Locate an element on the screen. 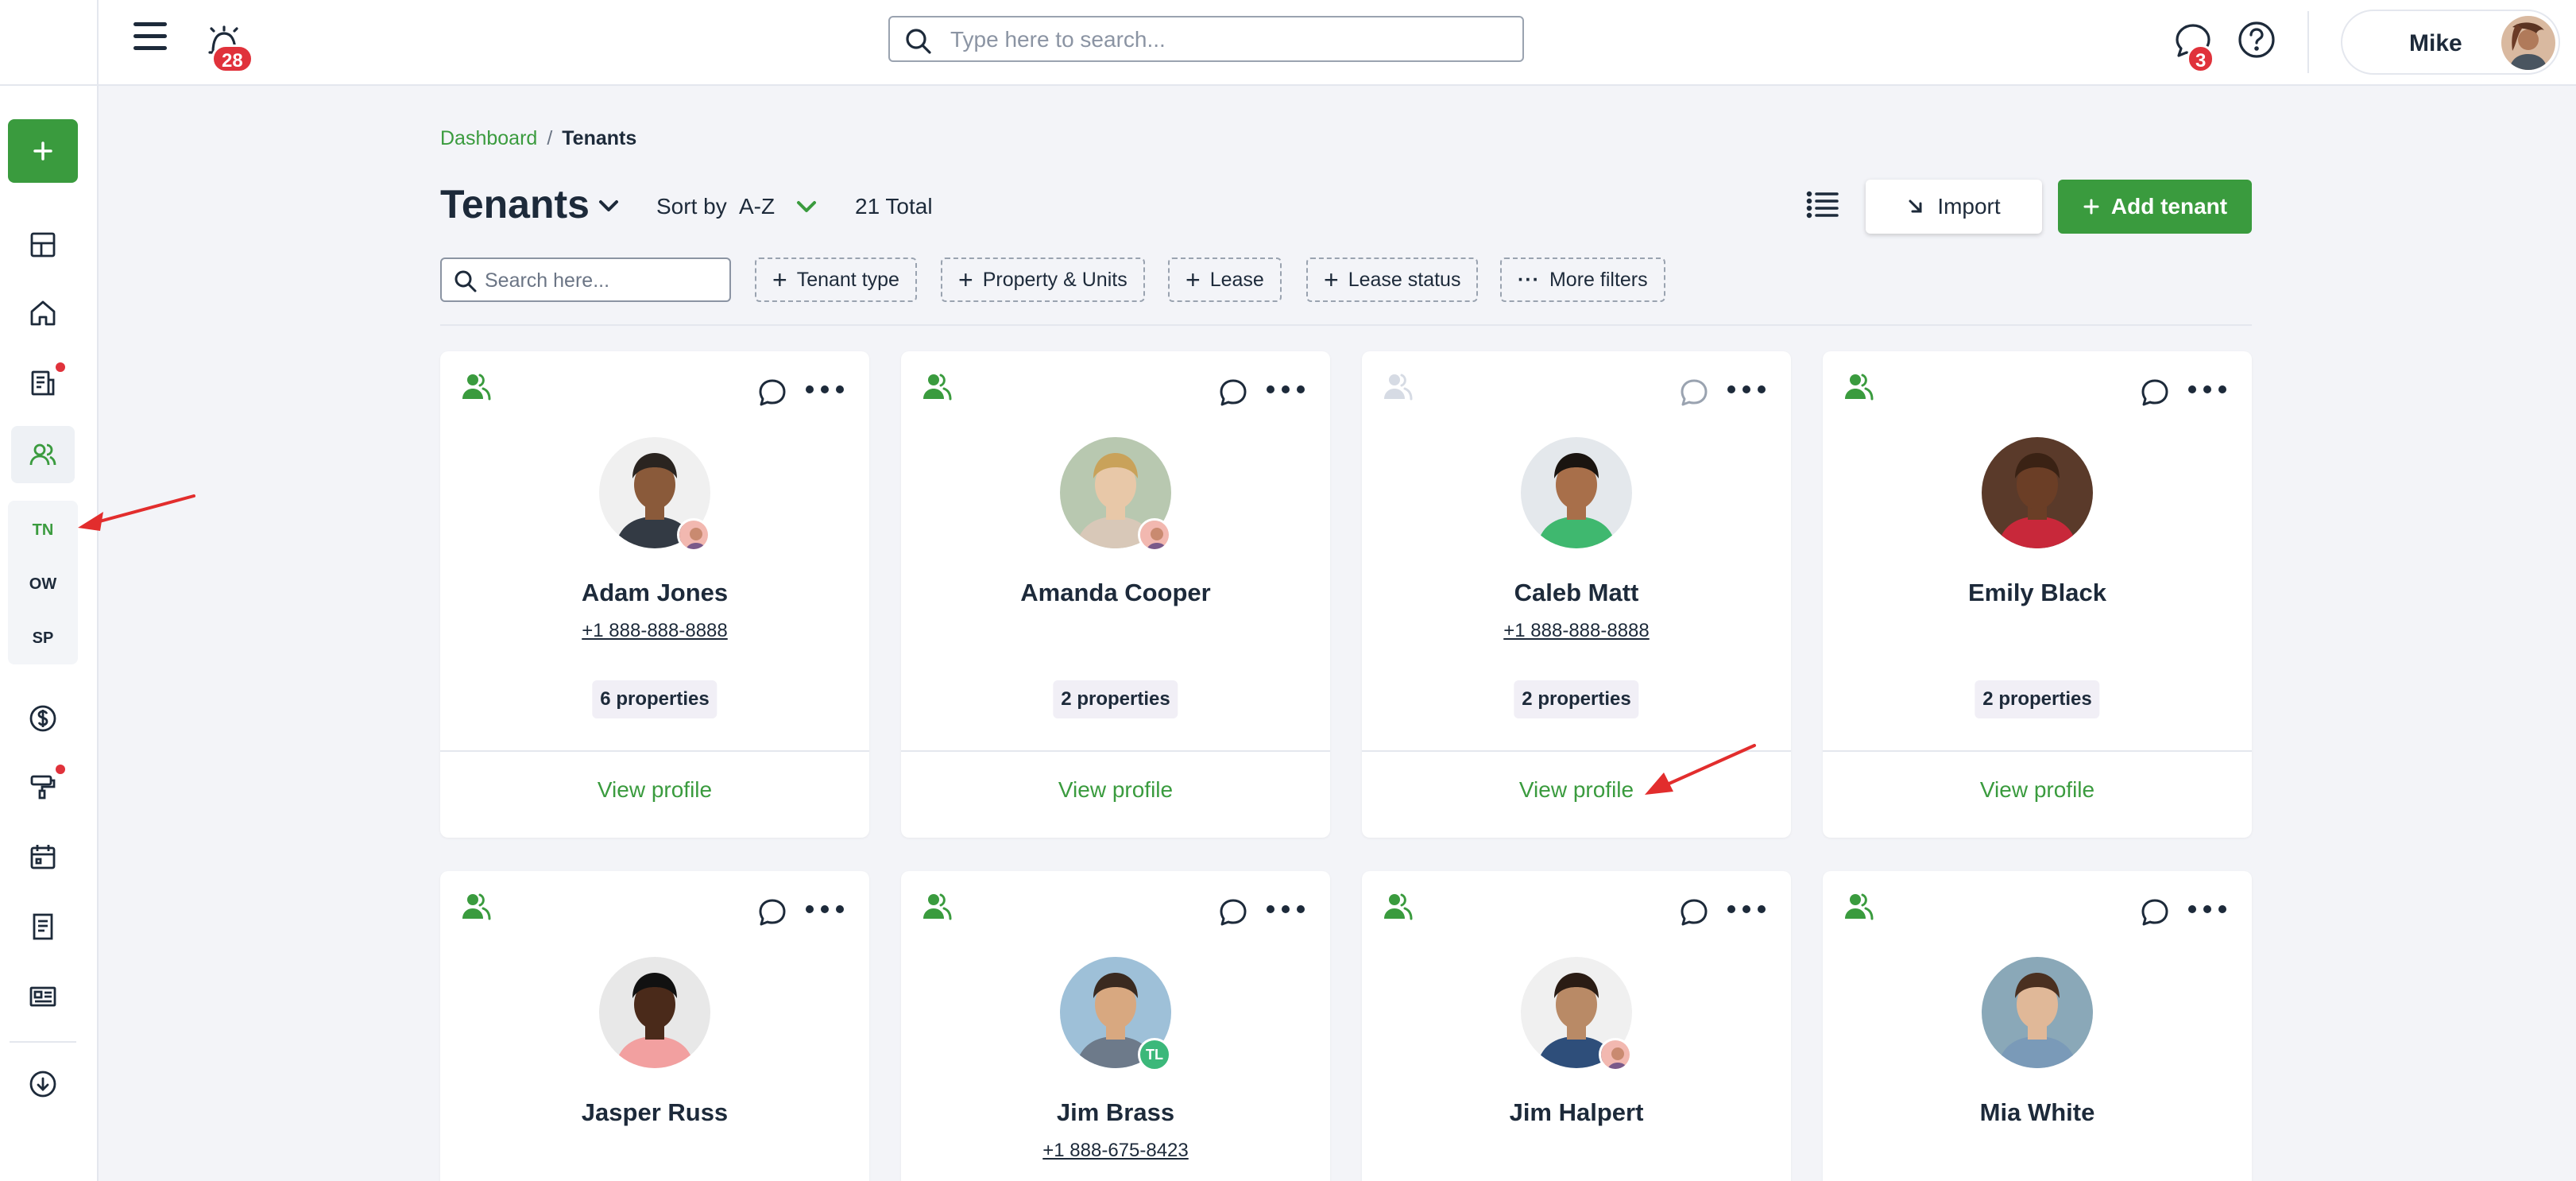  tenant-search is located at coordinates (585, 279).